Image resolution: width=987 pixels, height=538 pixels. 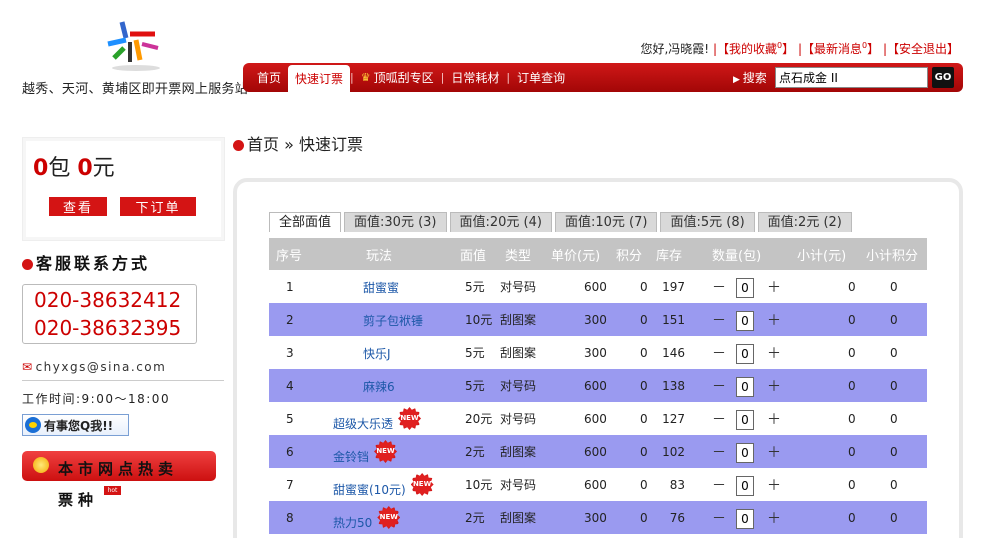 What do you see at coordinates (753, 48) in the screenshot?
I see `favorites-link: |【我的收藏0】` at bounding box center [753, 48].